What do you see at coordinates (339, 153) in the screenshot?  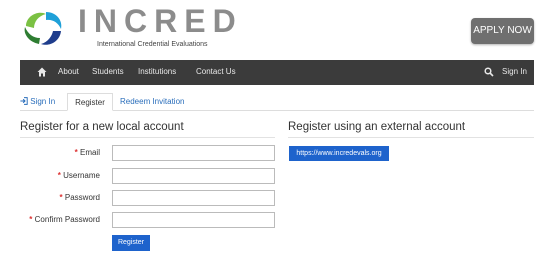 I see `external-provider-button: https://www.incredevals.org` at bounding box center [339, 153].